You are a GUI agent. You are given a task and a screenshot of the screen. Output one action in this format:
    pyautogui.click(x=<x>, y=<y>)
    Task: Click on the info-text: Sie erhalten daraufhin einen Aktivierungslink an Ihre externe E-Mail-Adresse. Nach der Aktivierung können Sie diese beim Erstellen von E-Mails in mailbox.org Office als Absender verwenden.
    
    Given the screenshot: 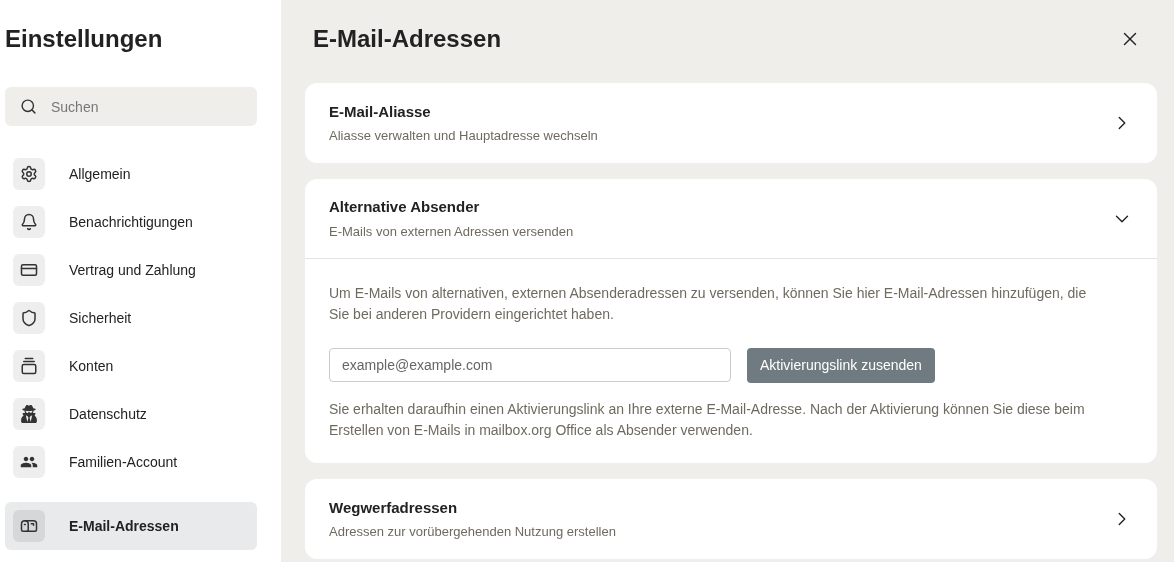 What is the action you would take?
    pyautogui.click(x=707, y=420)
    